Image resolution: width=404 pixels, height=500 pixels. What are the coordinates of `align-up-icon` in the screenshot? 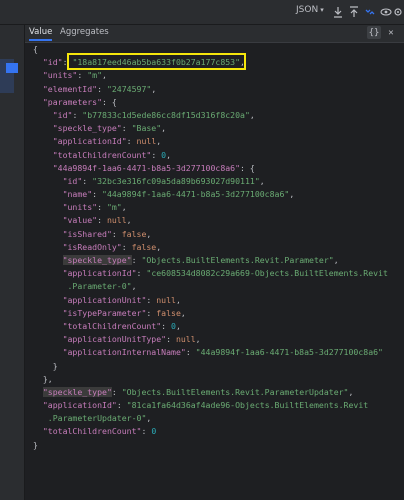 It's located at (354, 12).